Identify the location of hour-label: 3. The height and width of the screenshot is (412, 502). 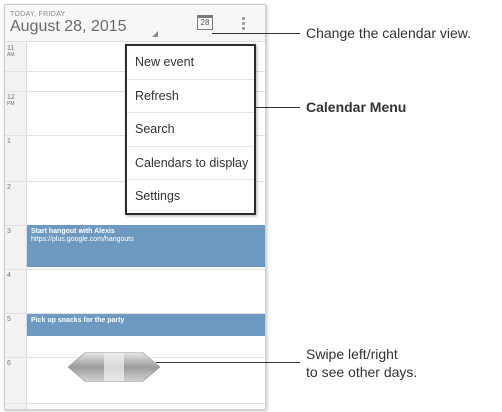
(9, 231).